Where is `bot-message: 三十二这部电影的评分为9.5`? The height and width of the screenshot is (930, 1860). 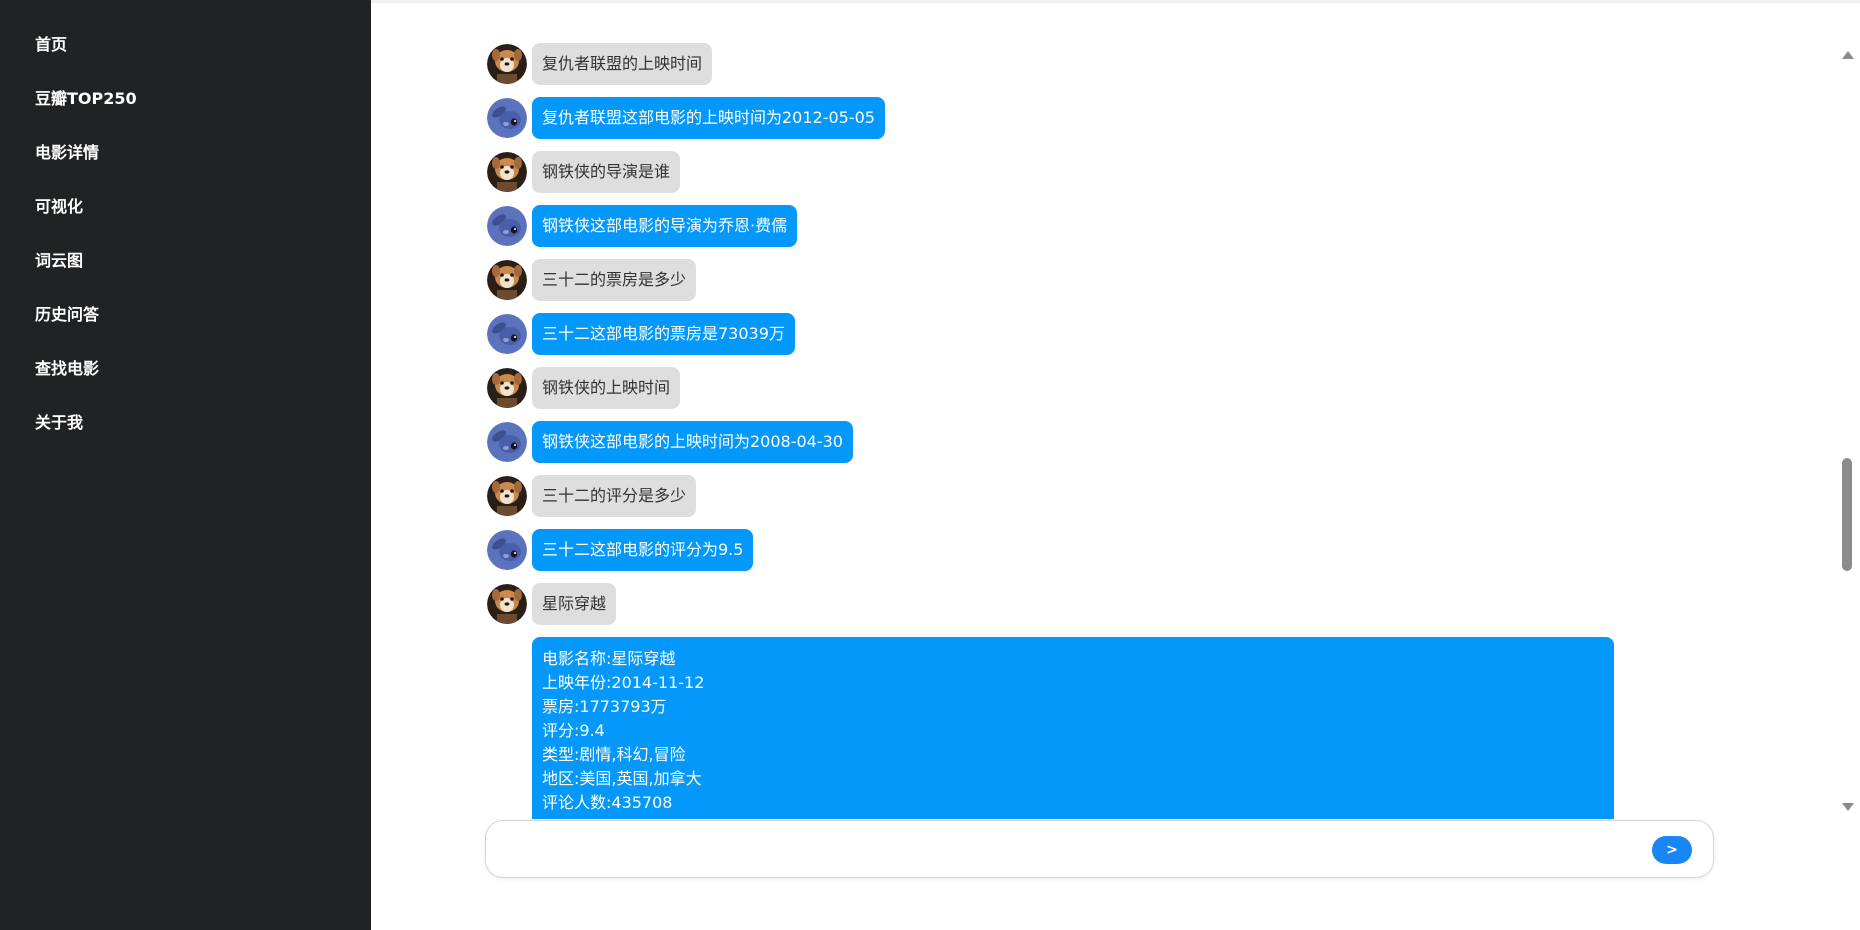 bot-message: 三十二这部电影的评分为9.5 is located at coordinates (1137, 556).